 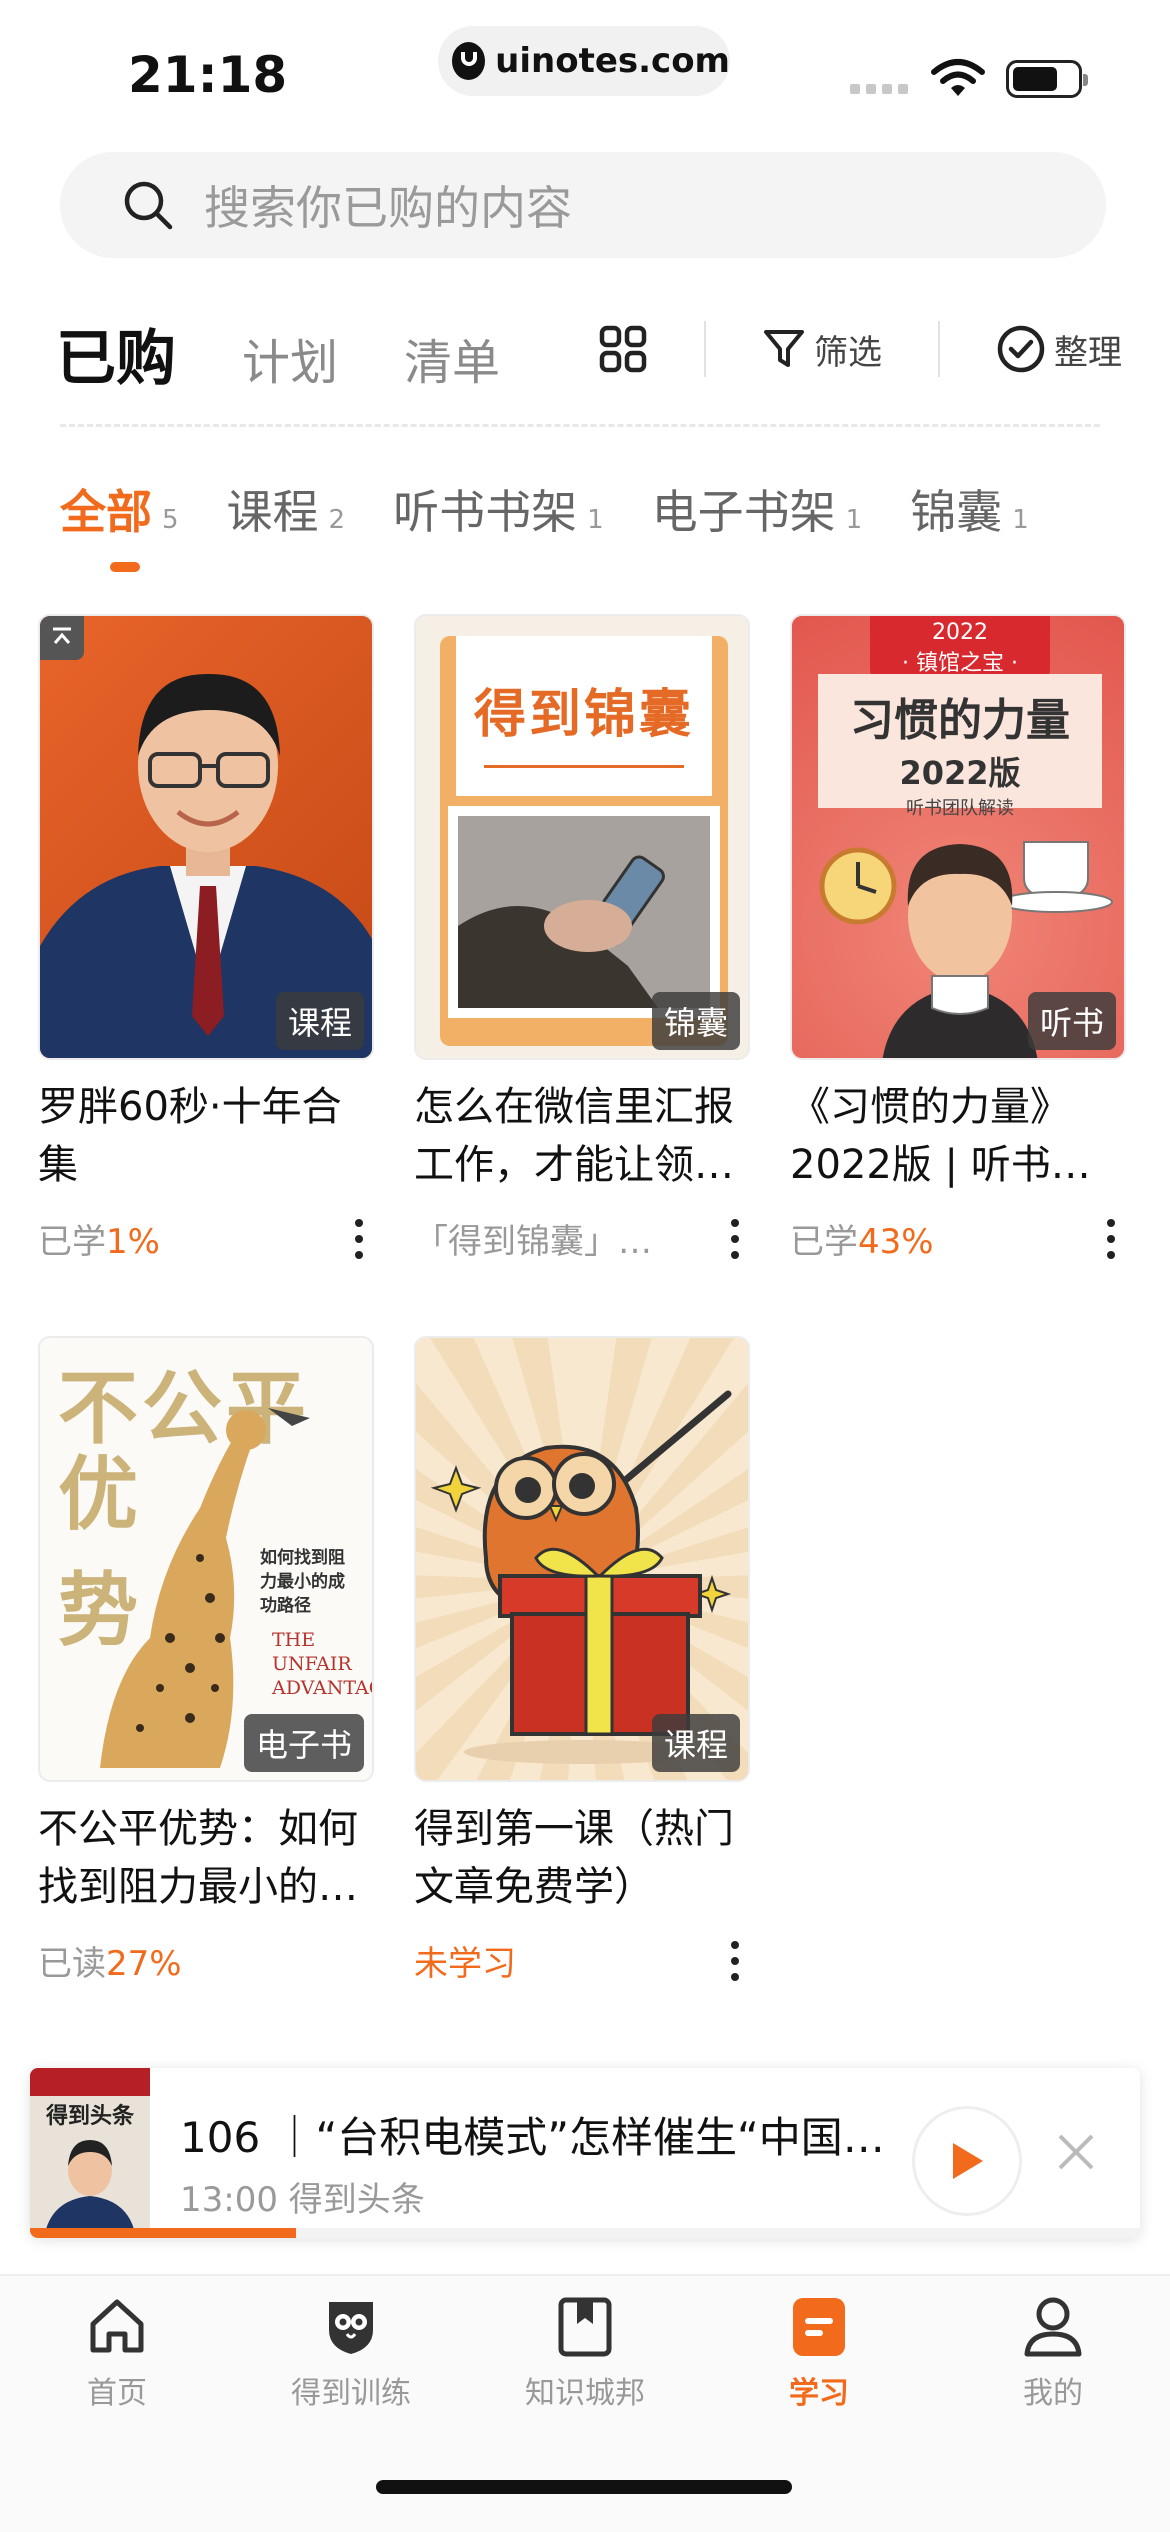 I want to click on toolbar: 筛选 整理, so click(x=860, y=349).